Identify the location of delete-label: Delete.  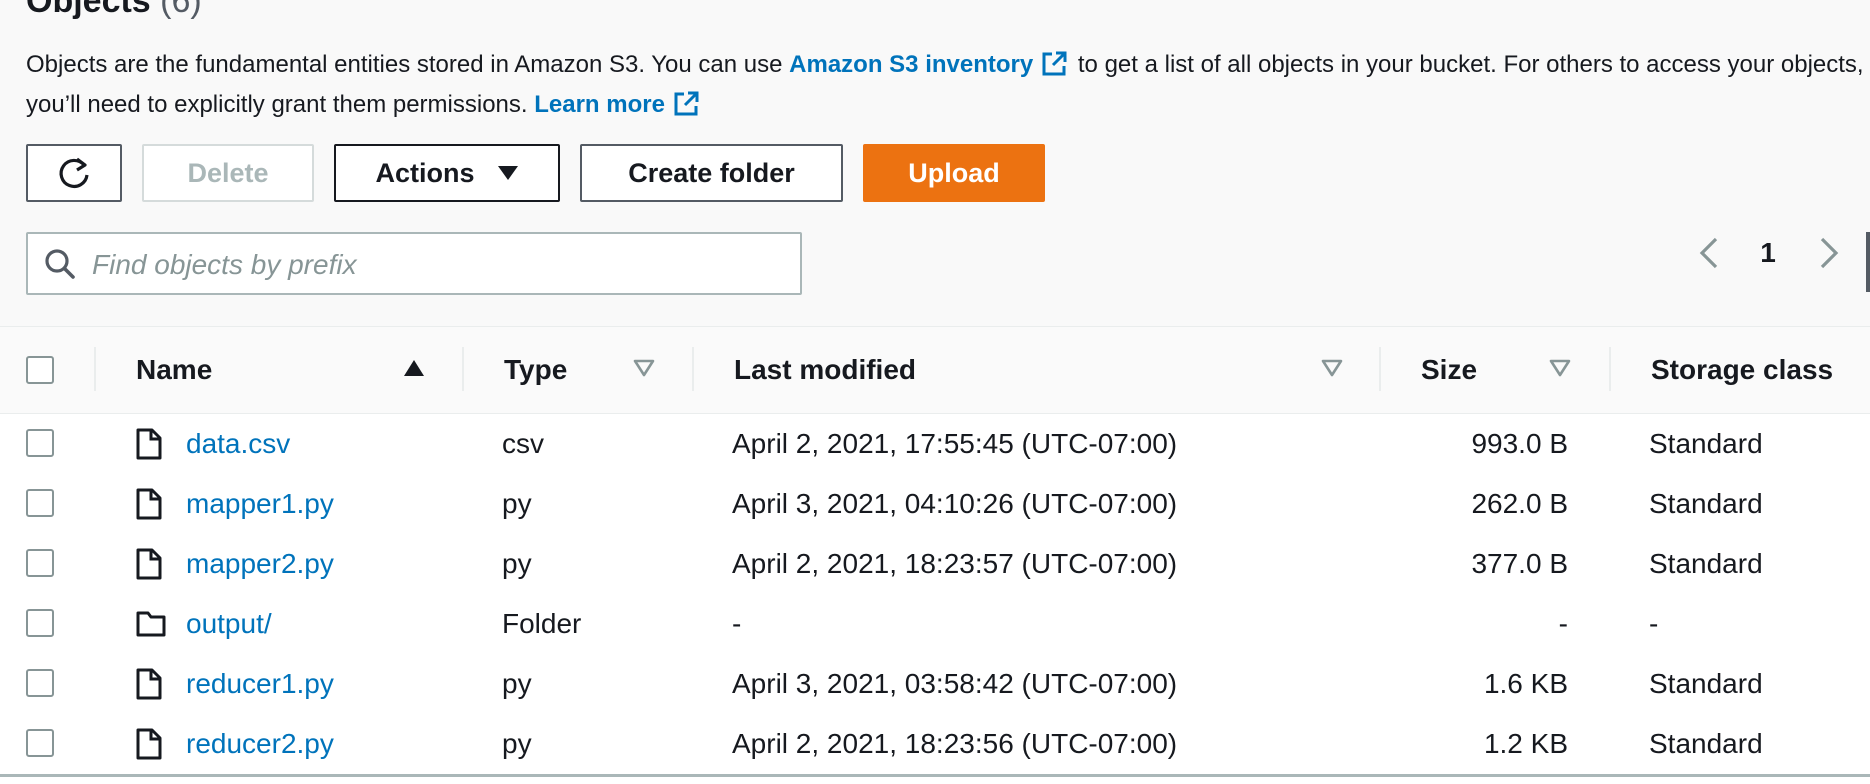
(228, 172).